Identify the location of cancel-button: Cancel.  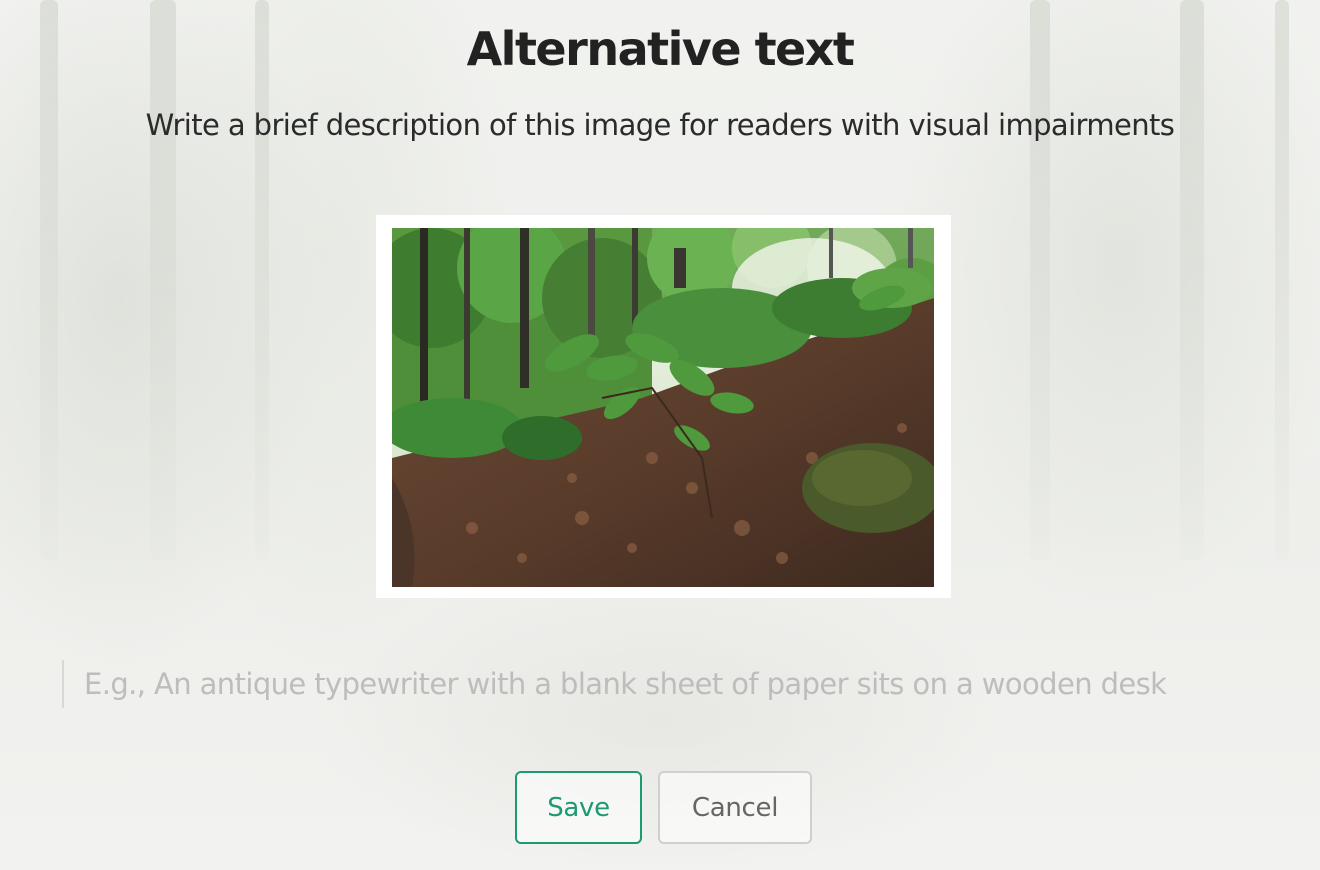
(735, 807).